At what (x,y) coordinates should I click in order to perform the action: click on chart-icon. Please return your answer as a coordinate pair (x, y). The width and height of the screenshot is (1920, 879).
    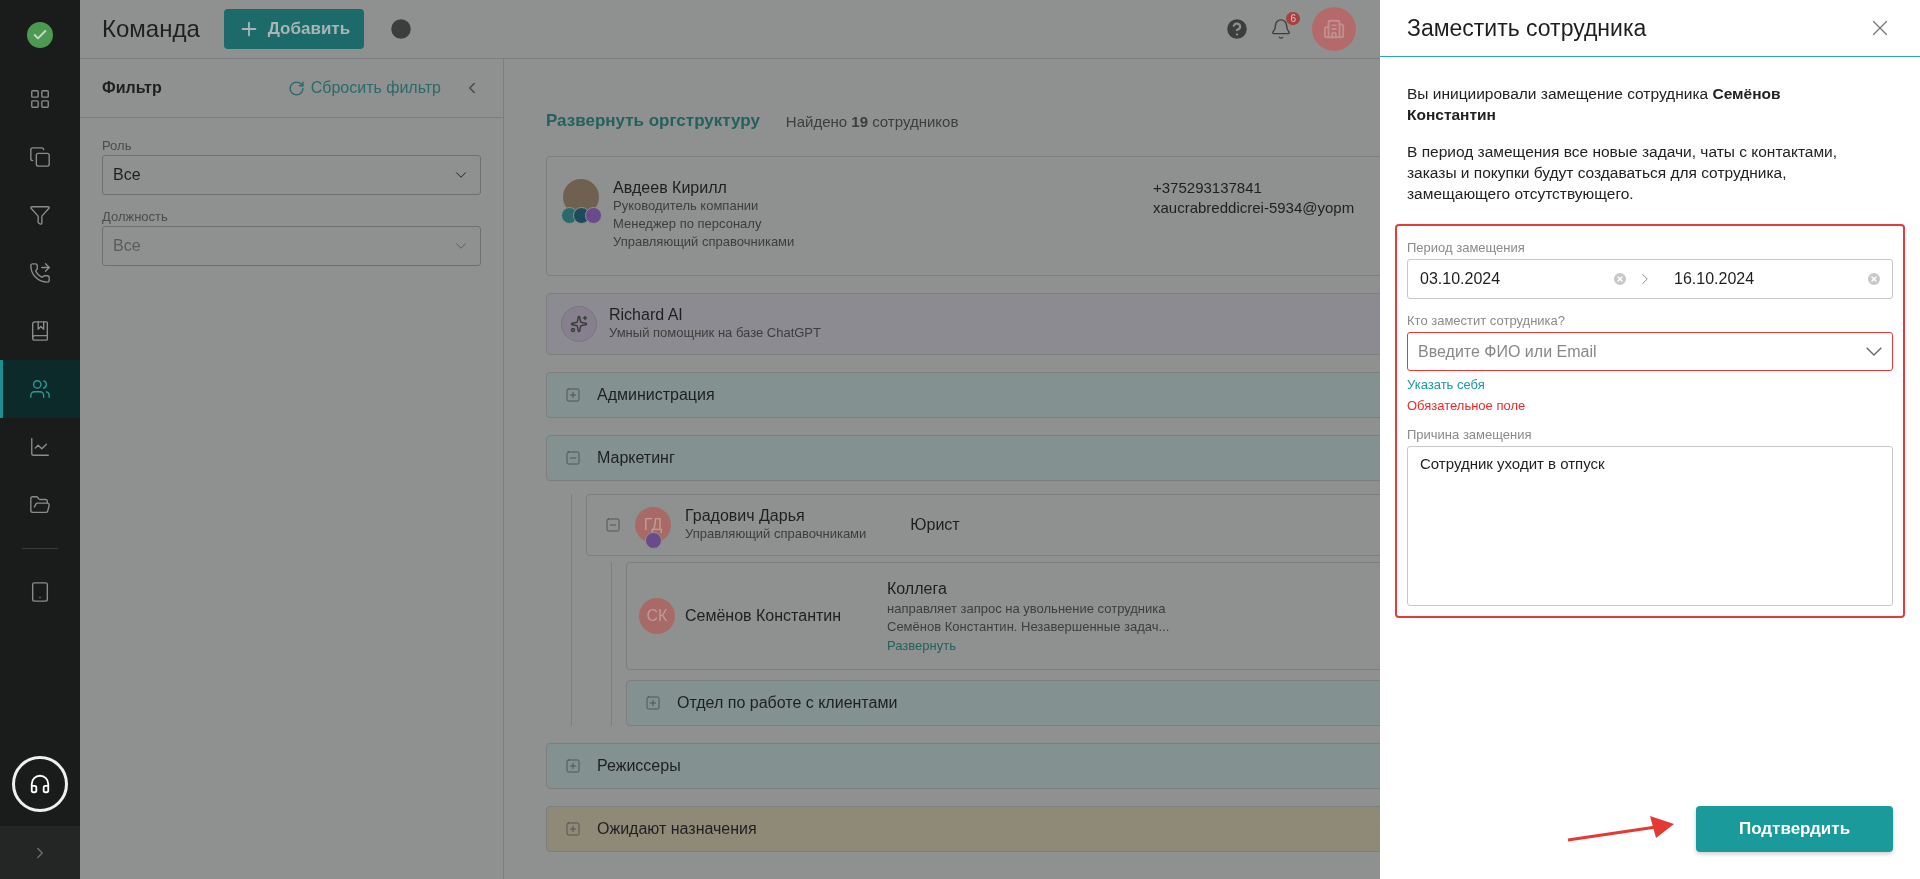
    Looking at the image, I should click on (40, 447).